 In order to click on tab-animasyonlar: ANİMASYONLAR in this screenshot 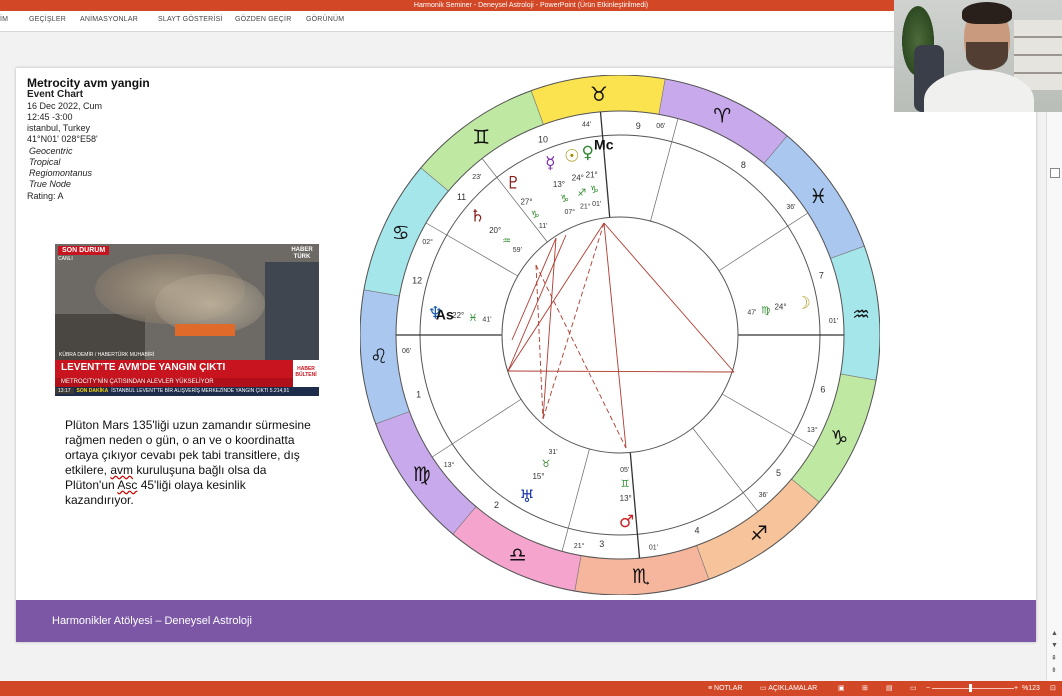, I will do `click(109, 19)`.